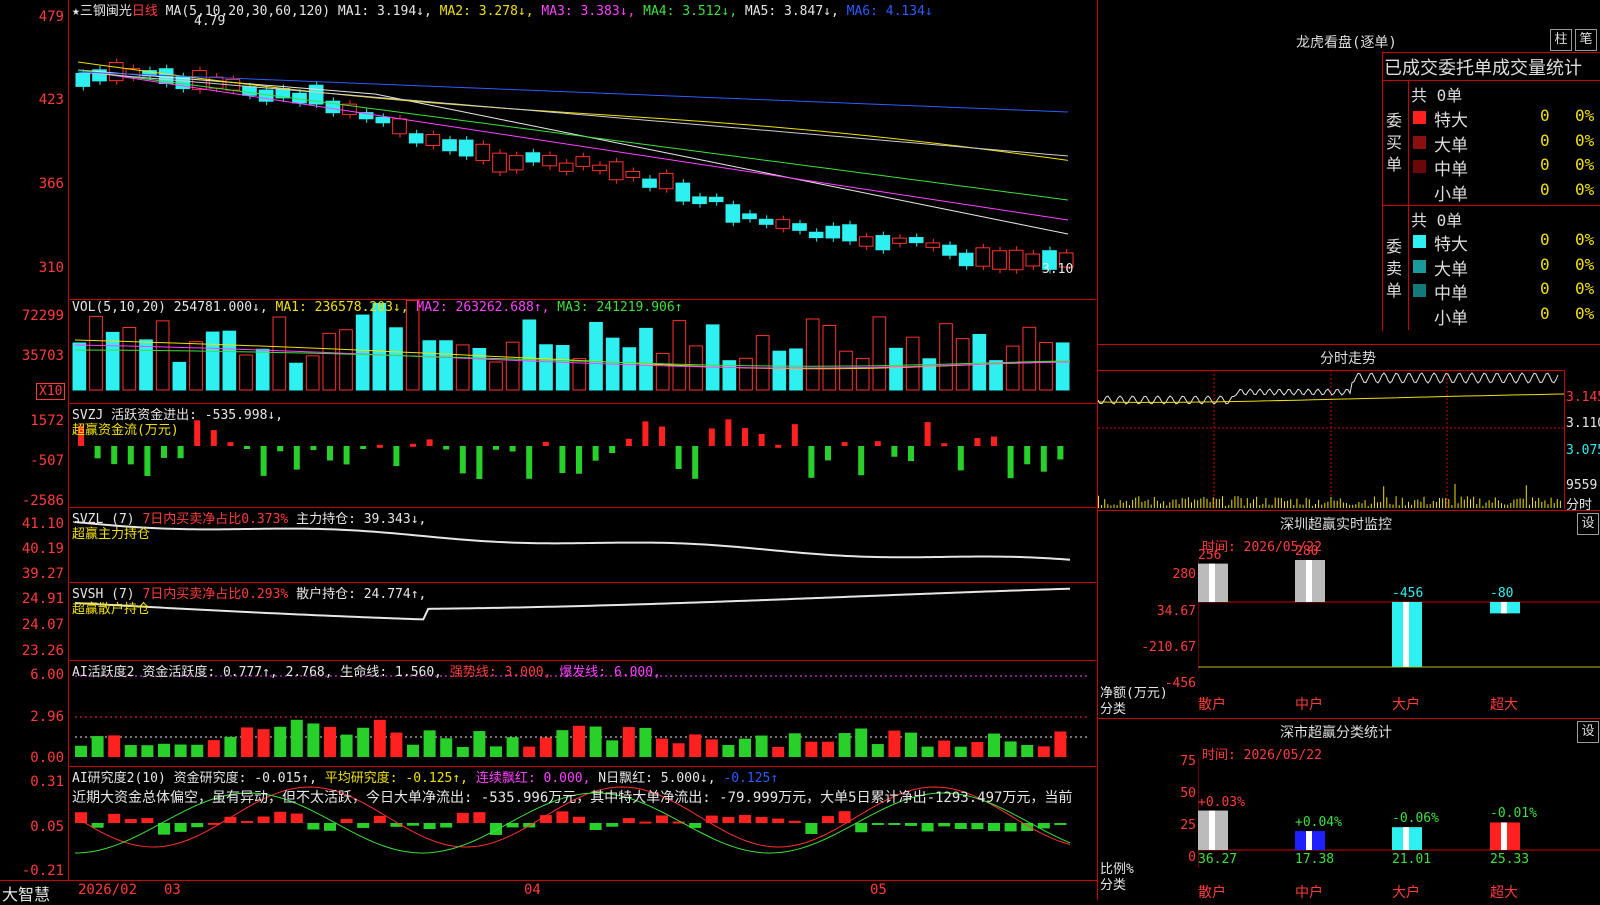  What do you see at coordinates (1437, 95) in the screenshot?
I see `buy-total: 共 0单` at bounding box center [1437, 95].